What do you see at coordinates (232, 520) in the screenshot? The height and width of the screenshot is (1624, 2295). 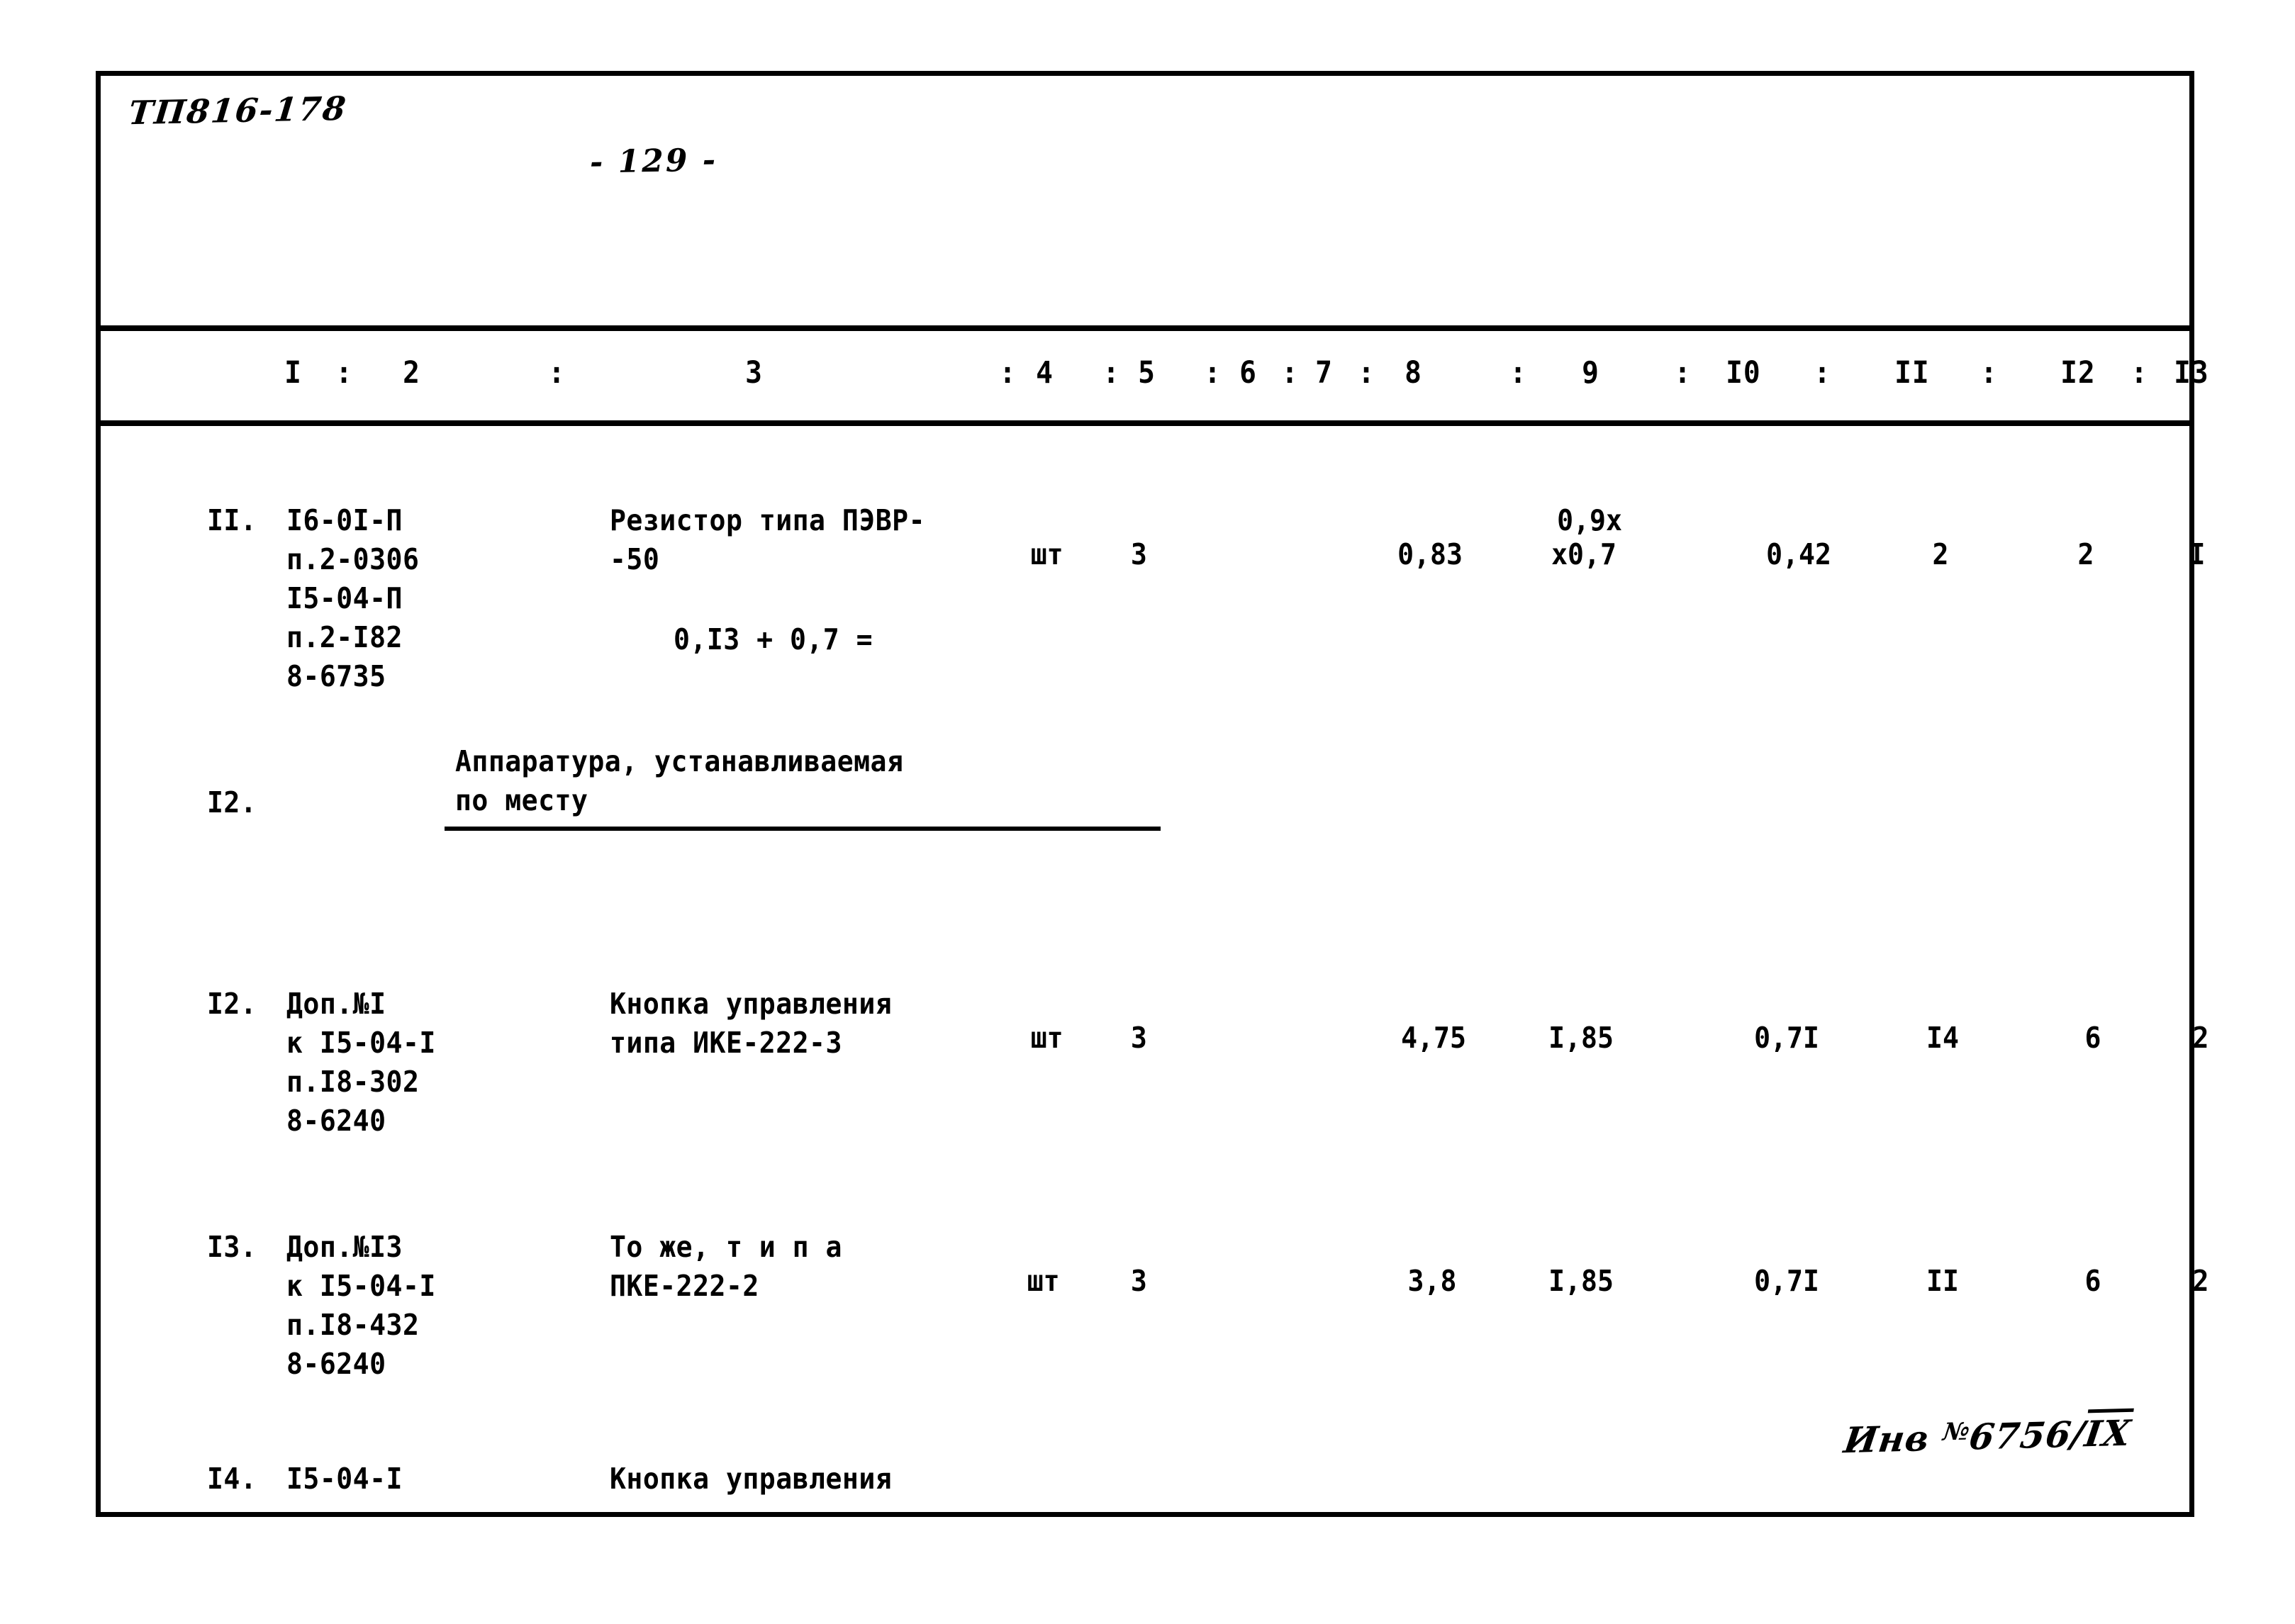 I see `row-sequence-number: II.` at bounding box center [232, 520].